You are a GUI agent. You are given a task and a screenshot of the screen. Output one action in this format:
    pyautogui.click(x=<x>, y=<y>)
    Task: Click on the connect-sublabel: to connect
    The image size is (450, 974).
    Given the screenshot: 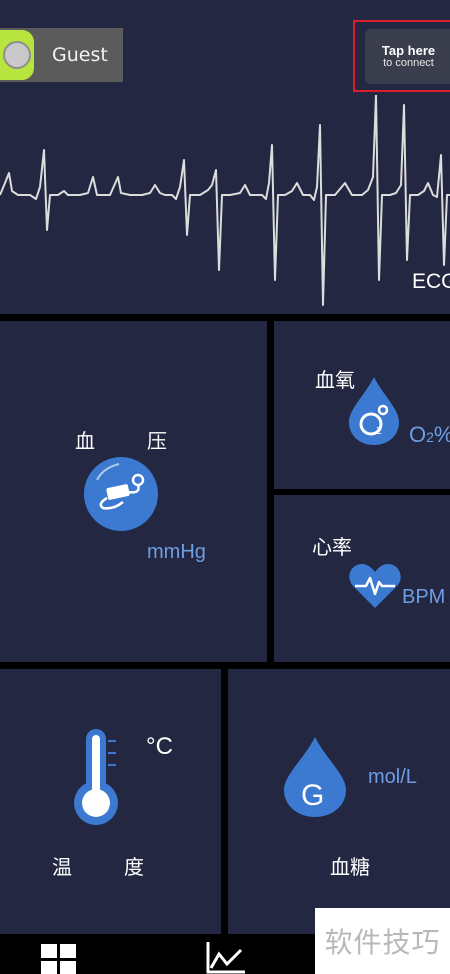 What is the action you would take?
    pyautogui.click(x=408, y=62)
    